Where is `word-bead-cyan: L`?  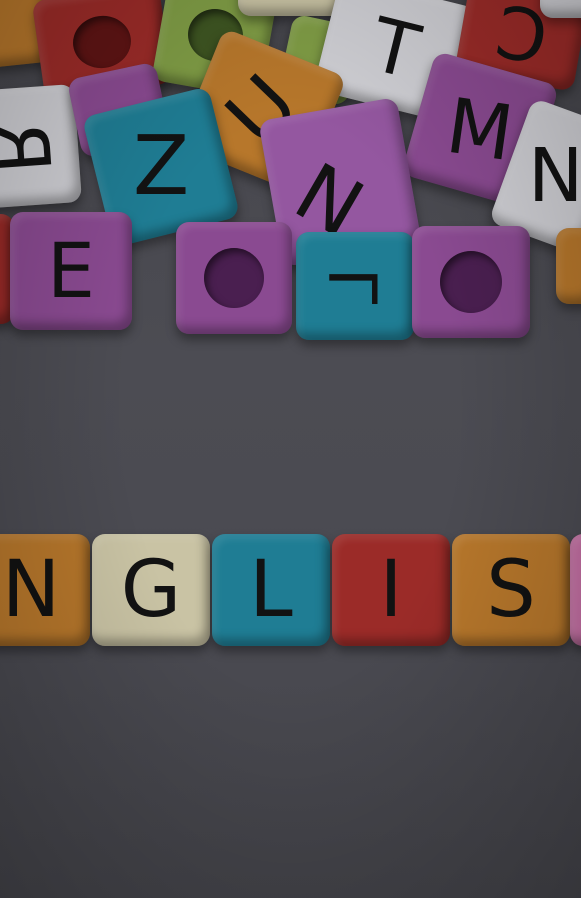
word-bead-cyan: L is located at coordinates (271, 590).